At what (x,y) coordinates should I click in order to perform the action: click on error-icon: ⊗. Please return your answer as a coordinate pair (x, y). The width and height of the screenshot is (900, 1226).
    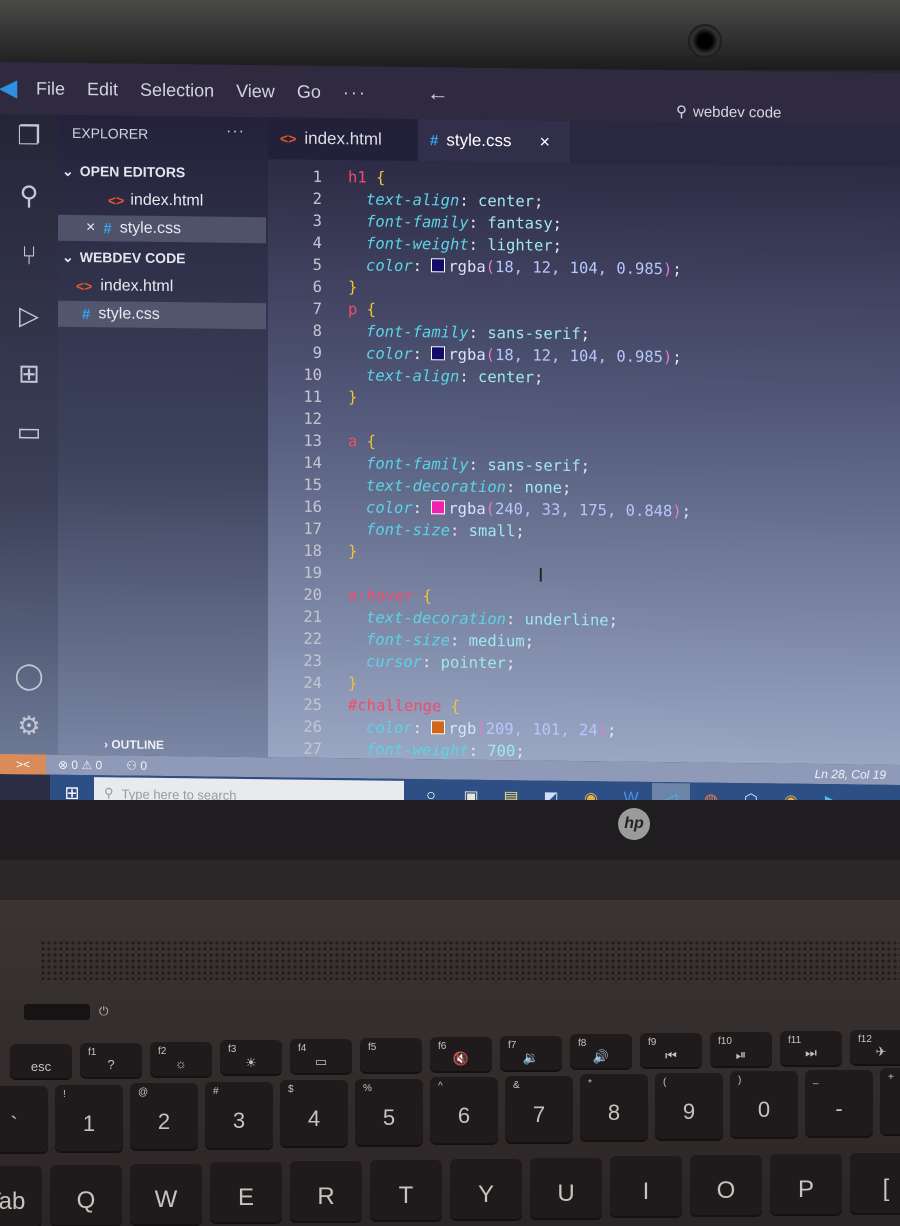
    Looking at the image, I should click on (63, 764).